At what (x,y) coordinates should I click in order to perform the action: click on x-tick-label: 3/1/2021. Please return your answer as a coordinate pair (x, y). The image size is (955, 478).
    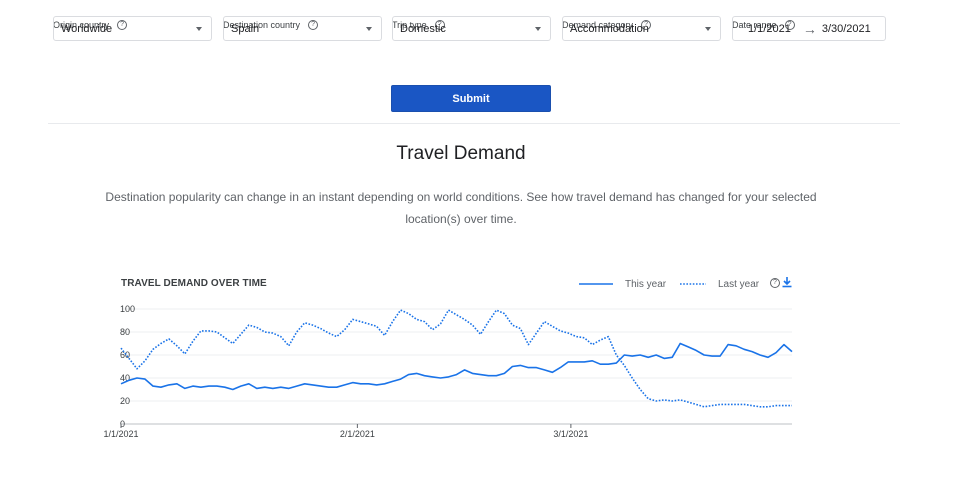
    Looking at the image, I should click on (570, 434).